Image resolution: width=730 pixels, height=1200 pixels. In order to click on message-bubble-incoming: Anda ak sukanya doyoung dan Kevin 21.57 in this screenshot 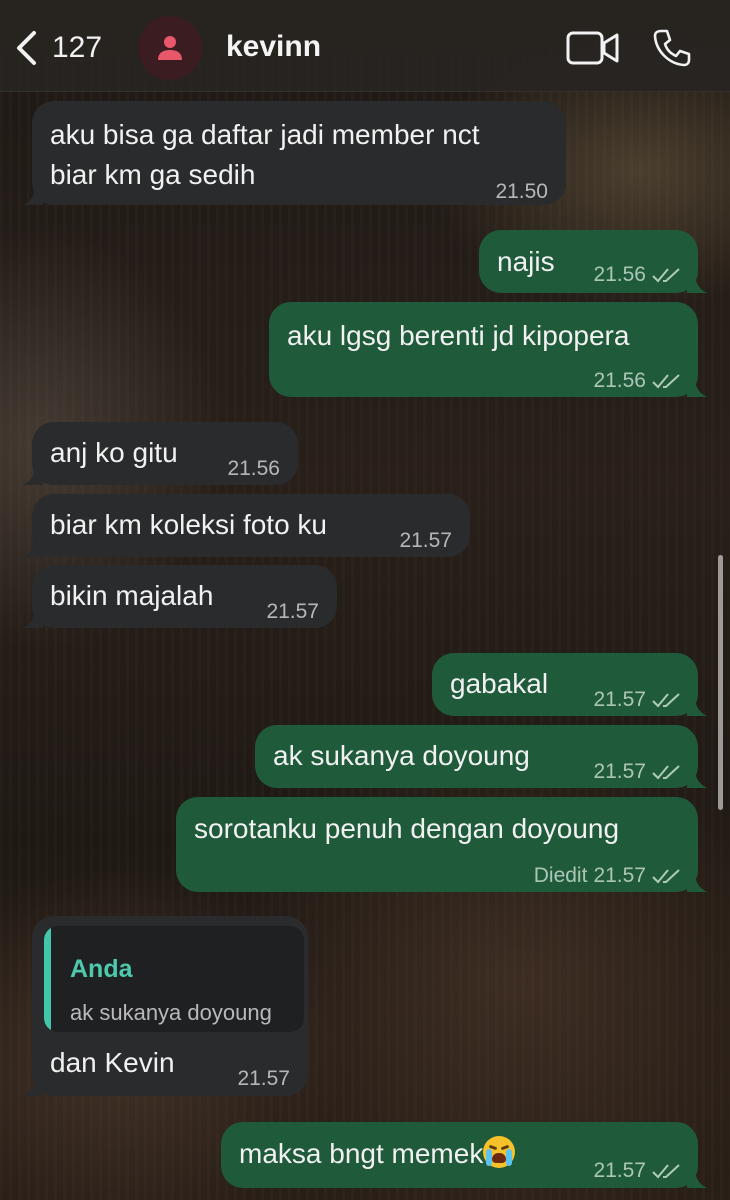, I will do `click(165, 1007)`.